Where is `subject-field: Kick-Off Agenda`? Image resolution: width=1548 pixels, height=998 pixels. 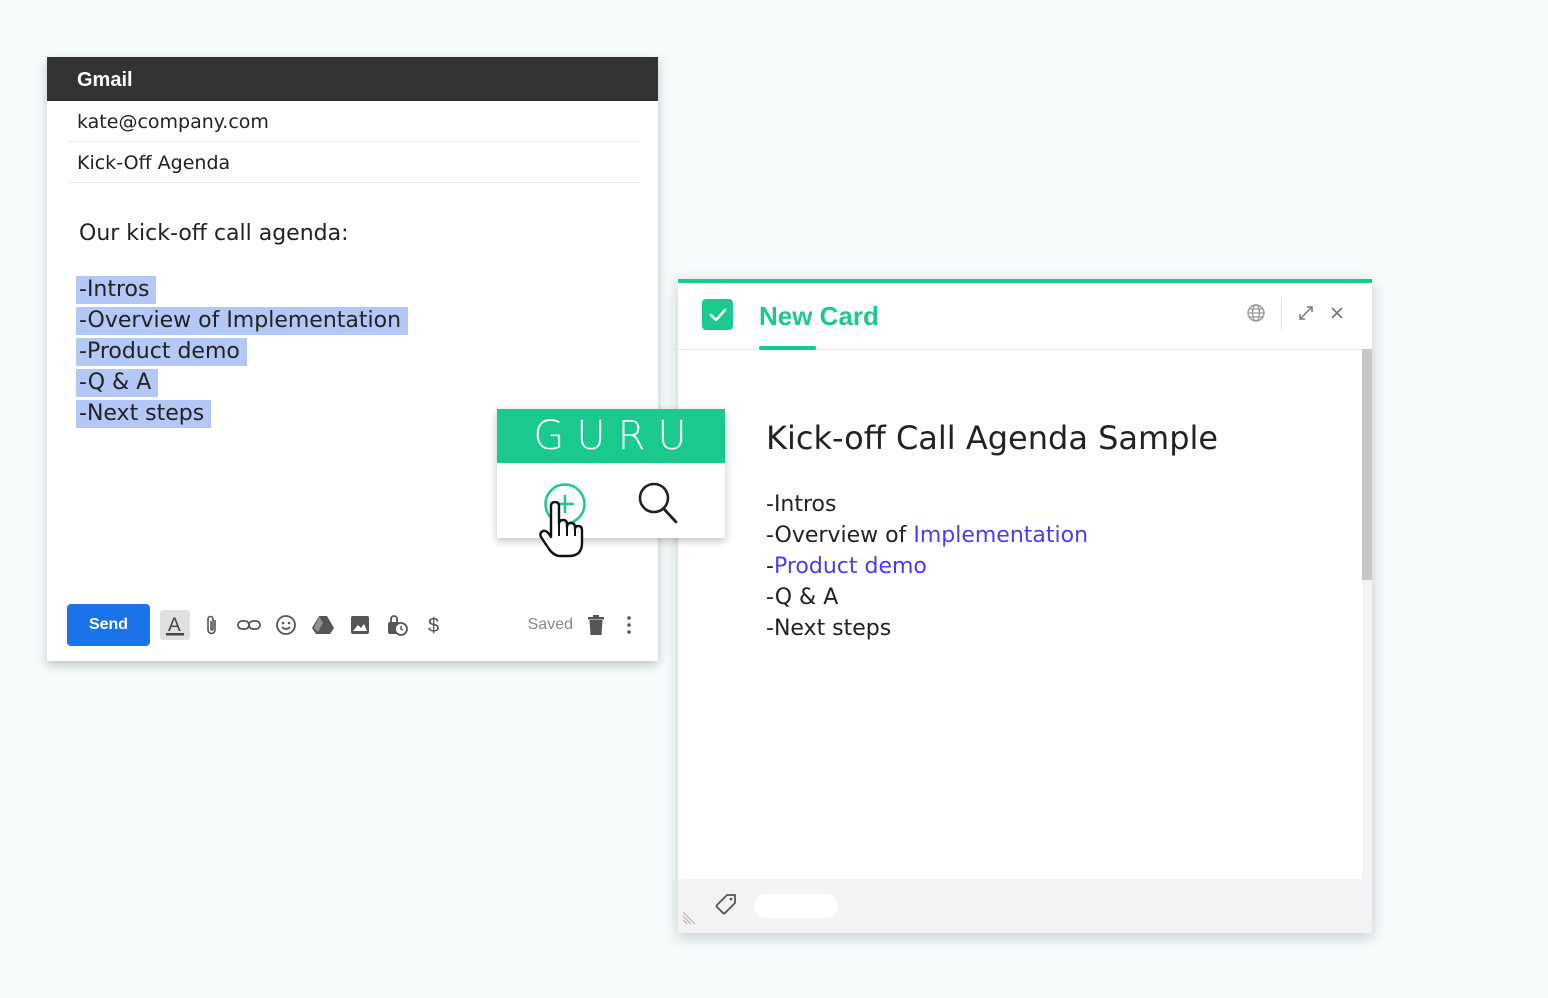 subject-field: Kick-Off Agenda is located at coordinates (353, 162).